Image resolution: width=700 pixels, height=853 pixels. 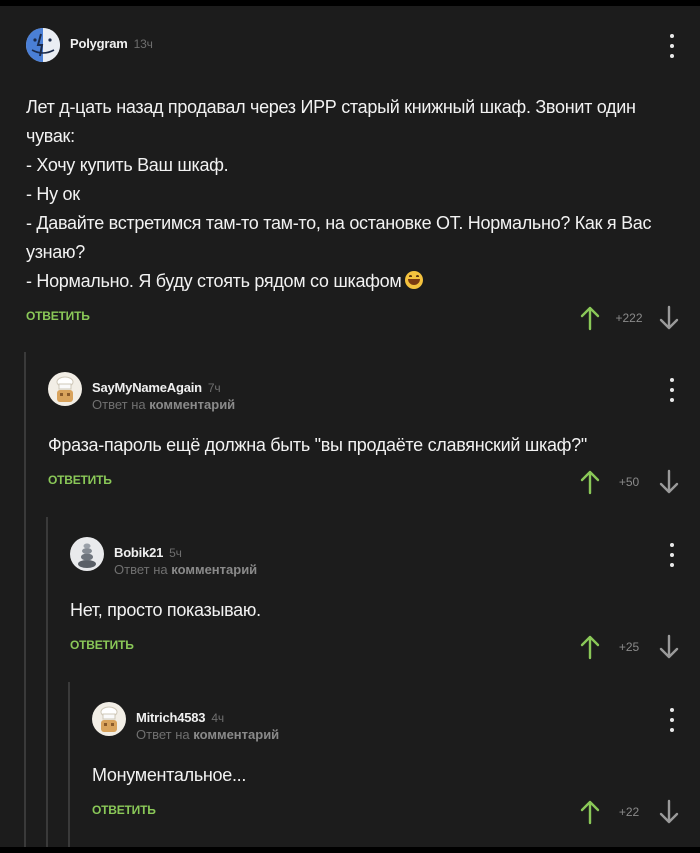 I want to click on stacked-stones-icon, so click(x=87, y=554).